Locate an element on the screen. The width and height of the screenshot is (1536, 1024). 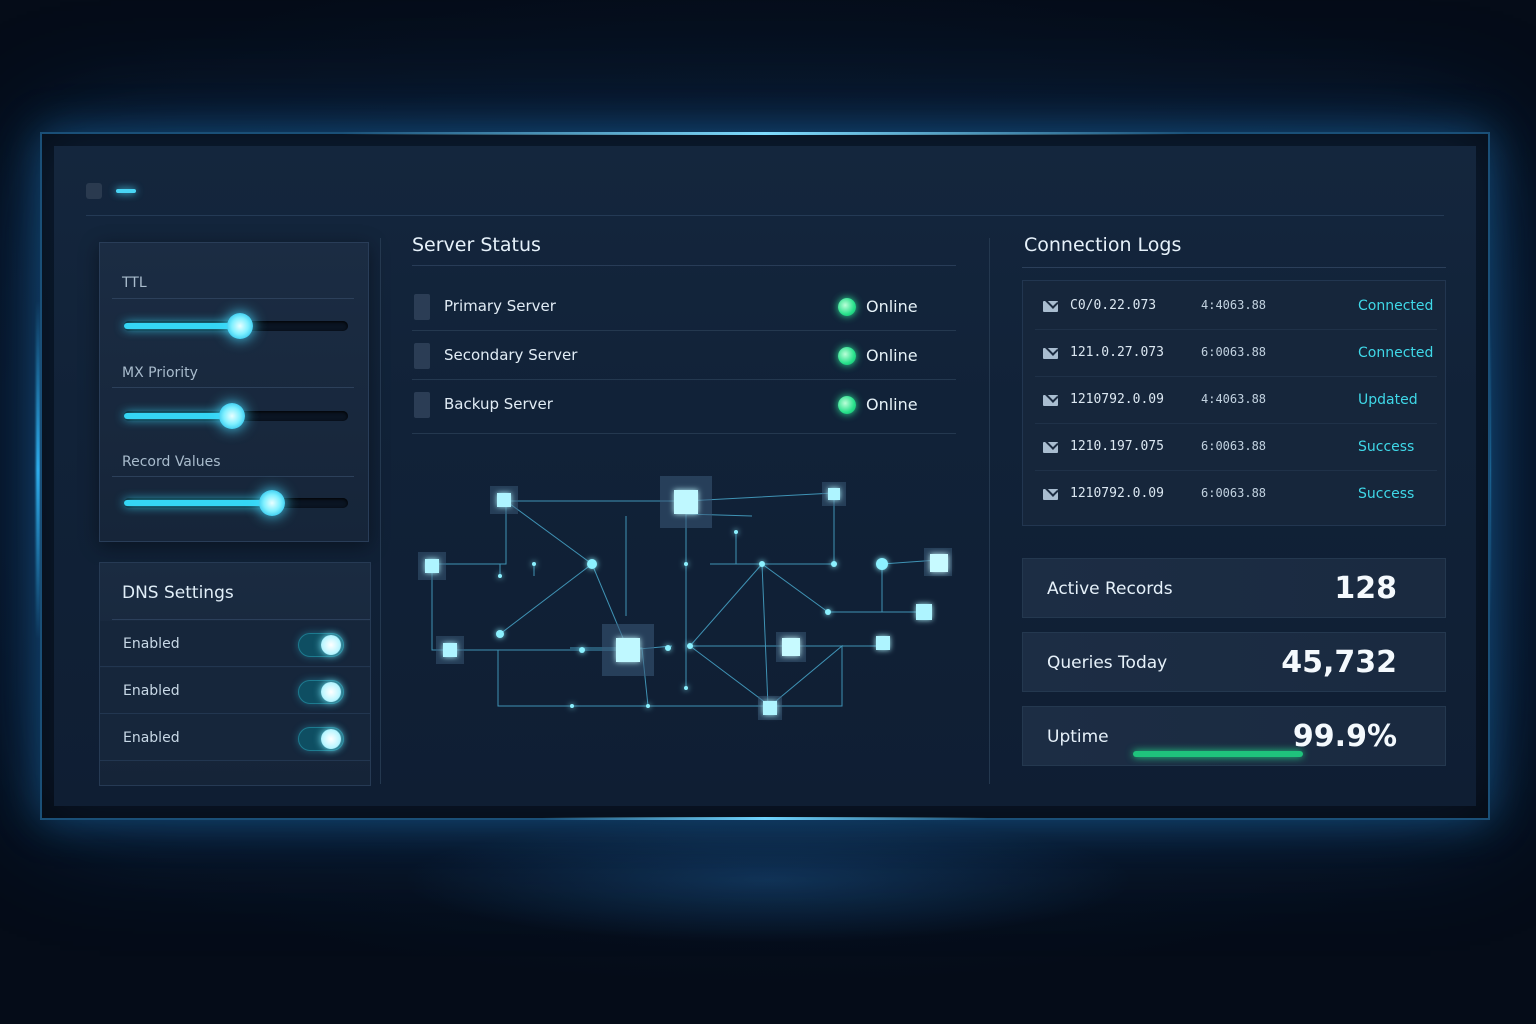
record-sliders-panel: TTL MX Priority Record Values is located at coordinates (234, 392).